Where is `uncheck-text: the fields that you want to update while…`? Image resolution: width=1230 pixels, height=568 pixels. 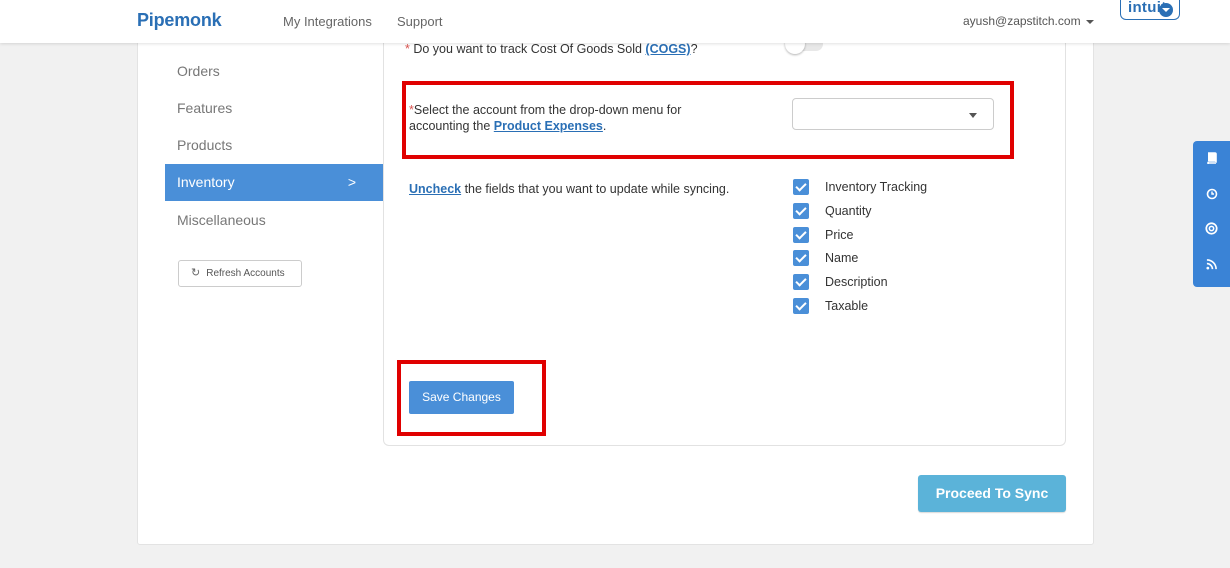 uncheck-text: the fields that you want to update while… is located at coordinates (595, 189).